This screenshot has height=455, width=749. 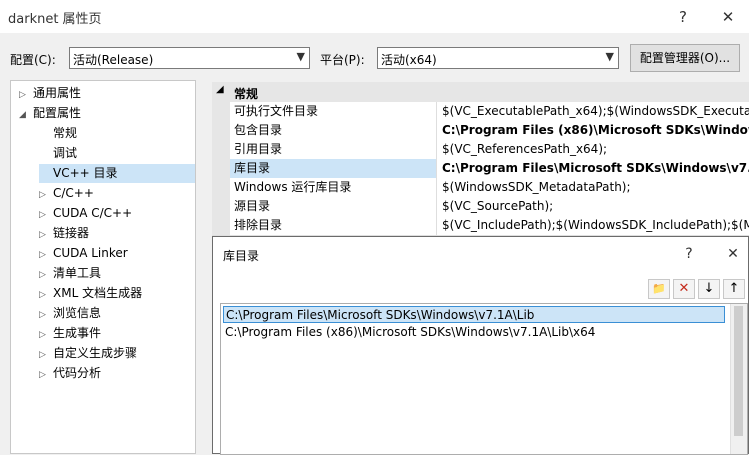 I want to click on tree-item-label: 配置属性, so click(x=57, y=113).